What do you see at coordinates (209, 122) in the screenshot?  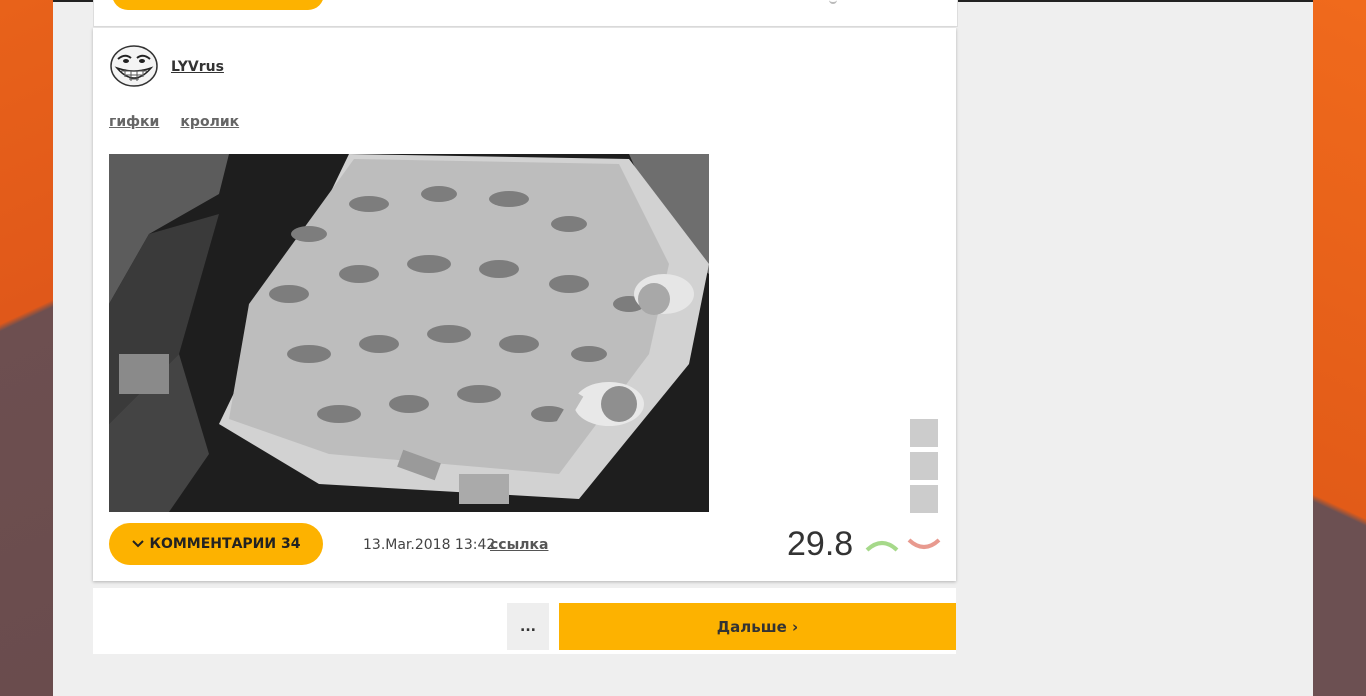 I see `tag-link: кролик` at bounding box center [209, 122].